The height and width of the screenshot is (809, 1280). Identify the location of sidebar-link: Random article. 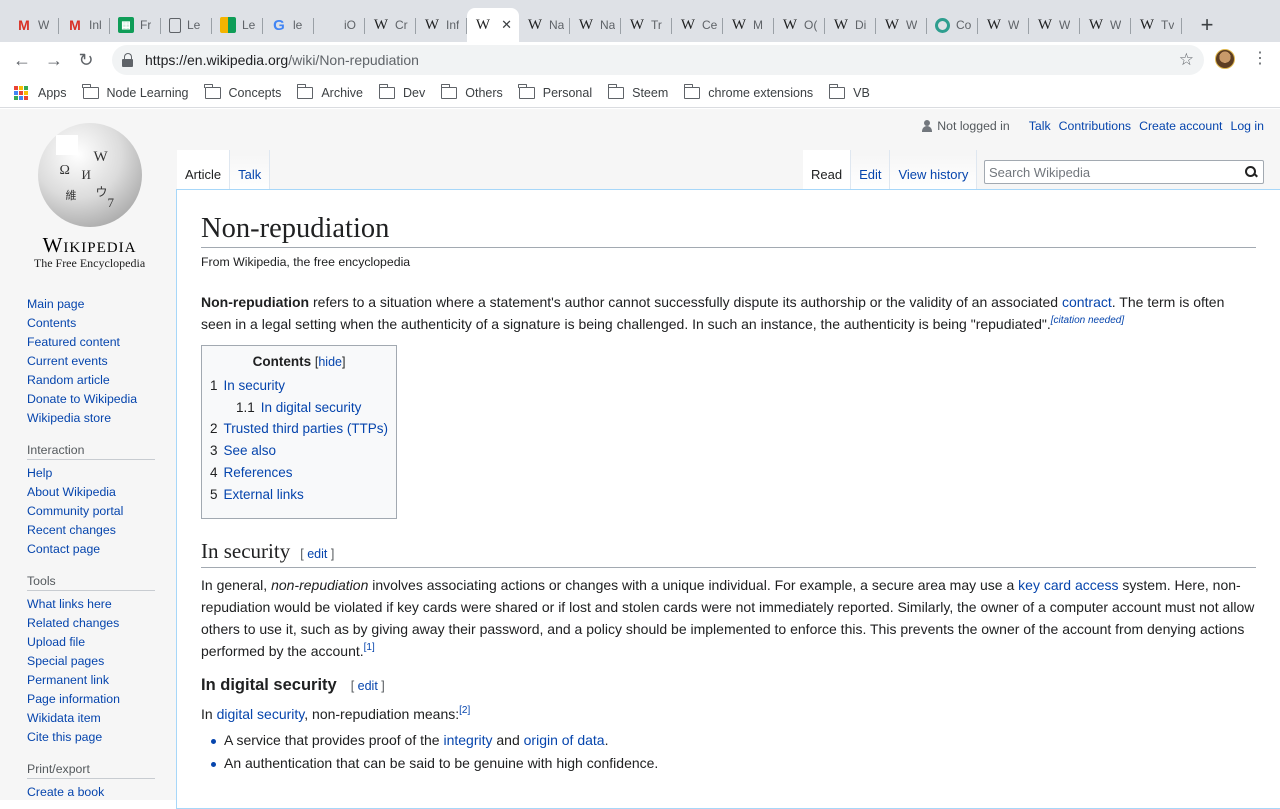
(91, 380).